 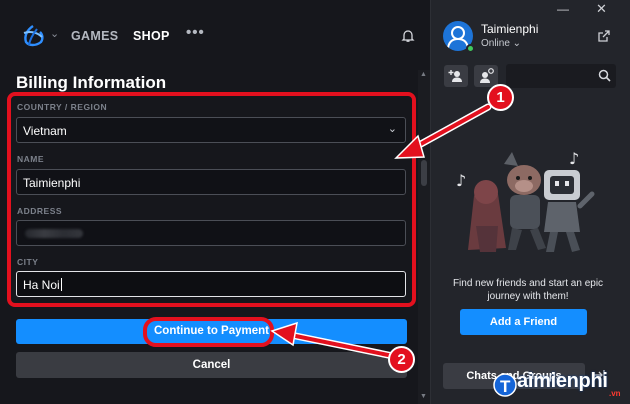 I want to click on minimize-icon: —, so click(x=563, y=9).